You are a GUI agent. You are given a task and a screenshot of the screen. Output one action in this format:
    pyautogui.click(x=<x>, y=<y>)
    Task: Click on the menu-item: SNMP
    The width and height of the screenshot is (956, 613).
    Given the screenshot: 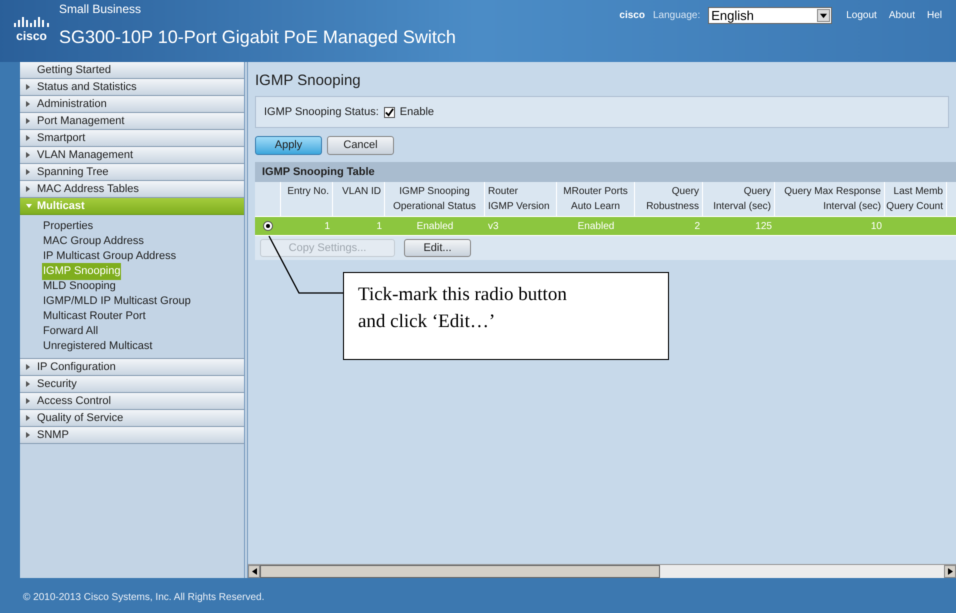 What is the action you would take?
    pyautogui.click(x=132, y=435)
    